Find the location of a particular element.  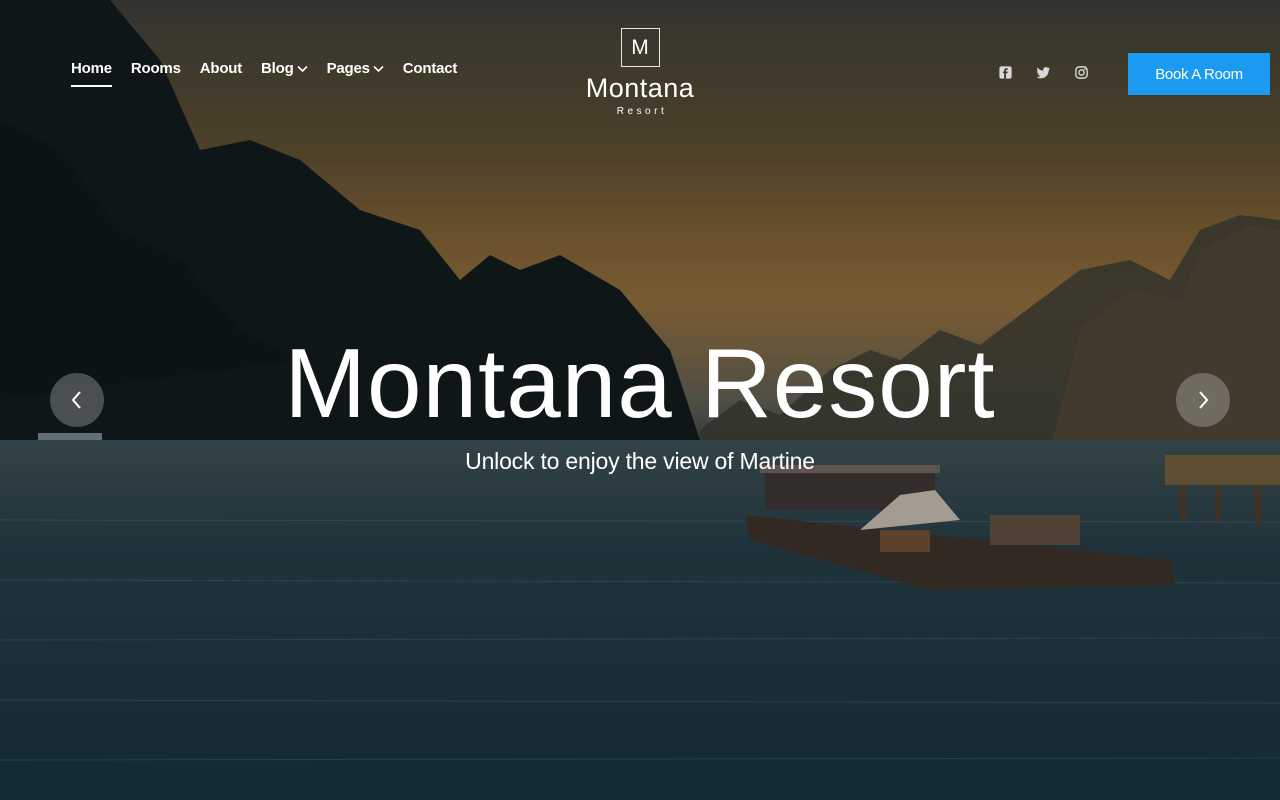

logo-name: Montana is located at coordinates (640, 88).